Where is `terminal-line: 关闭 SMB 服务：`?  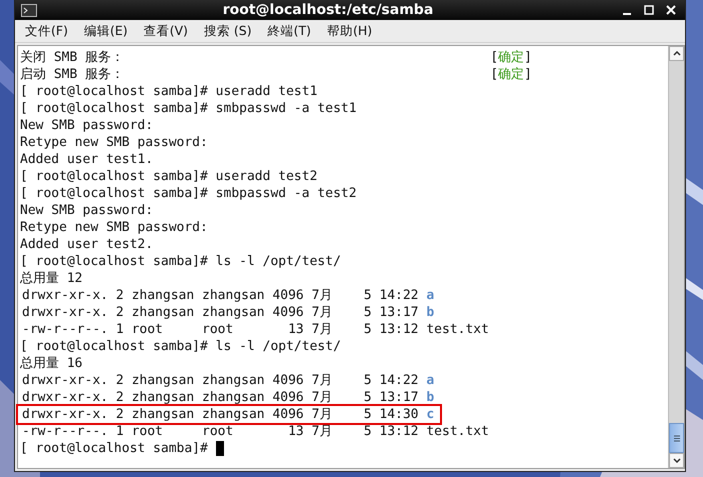
terminal-line: 关闭 SMB 服务： is located at coordinates (72, 57).